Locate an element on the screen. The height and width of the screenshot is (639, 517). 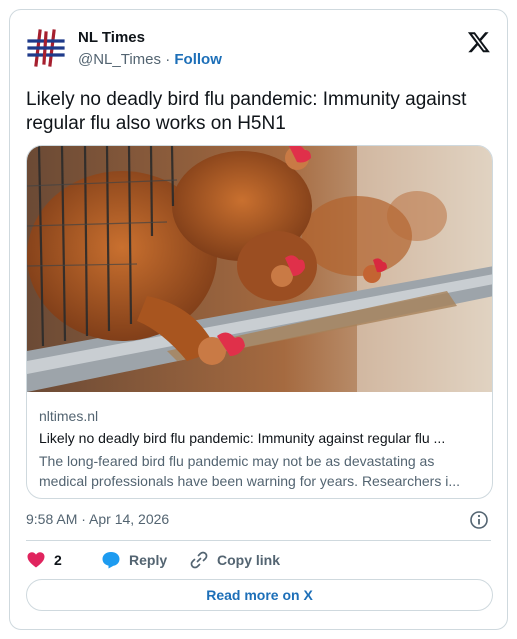
reply-bubble-icon is located at coordinates (111, 560).